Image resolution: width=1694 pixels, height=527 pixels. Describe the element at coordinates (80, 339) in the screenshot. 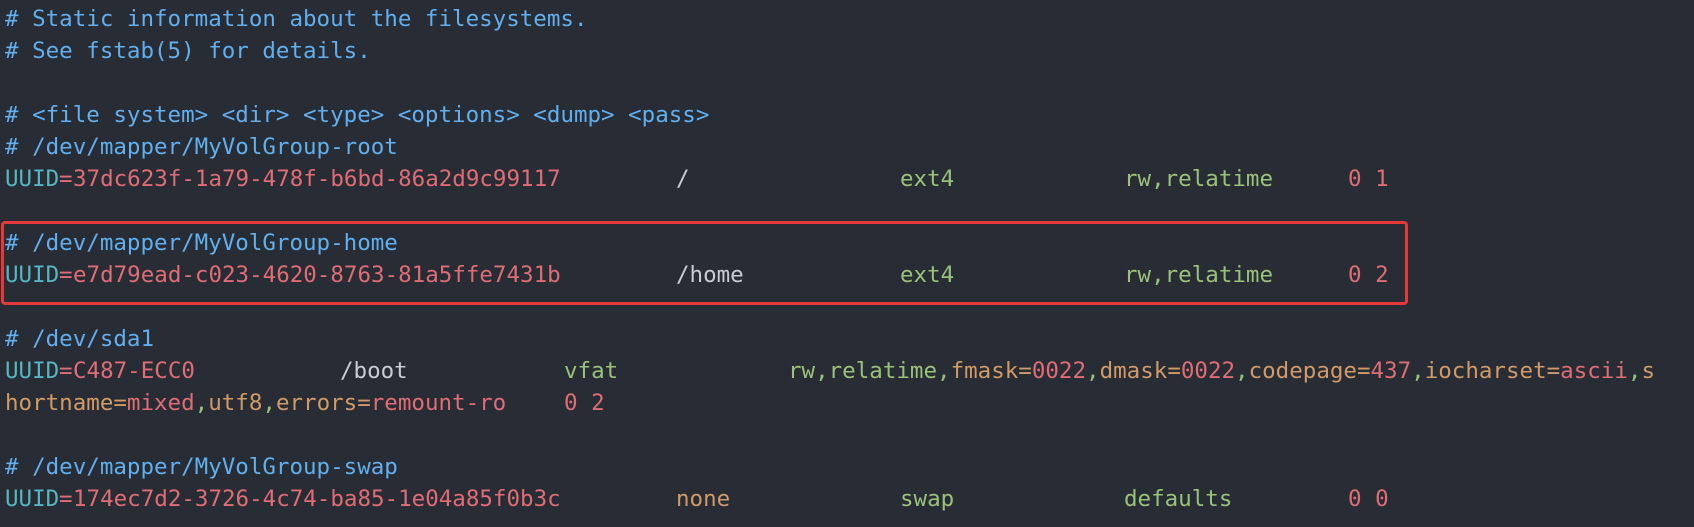

I see `comment-boot-device: # /dev/sda1` at that location.